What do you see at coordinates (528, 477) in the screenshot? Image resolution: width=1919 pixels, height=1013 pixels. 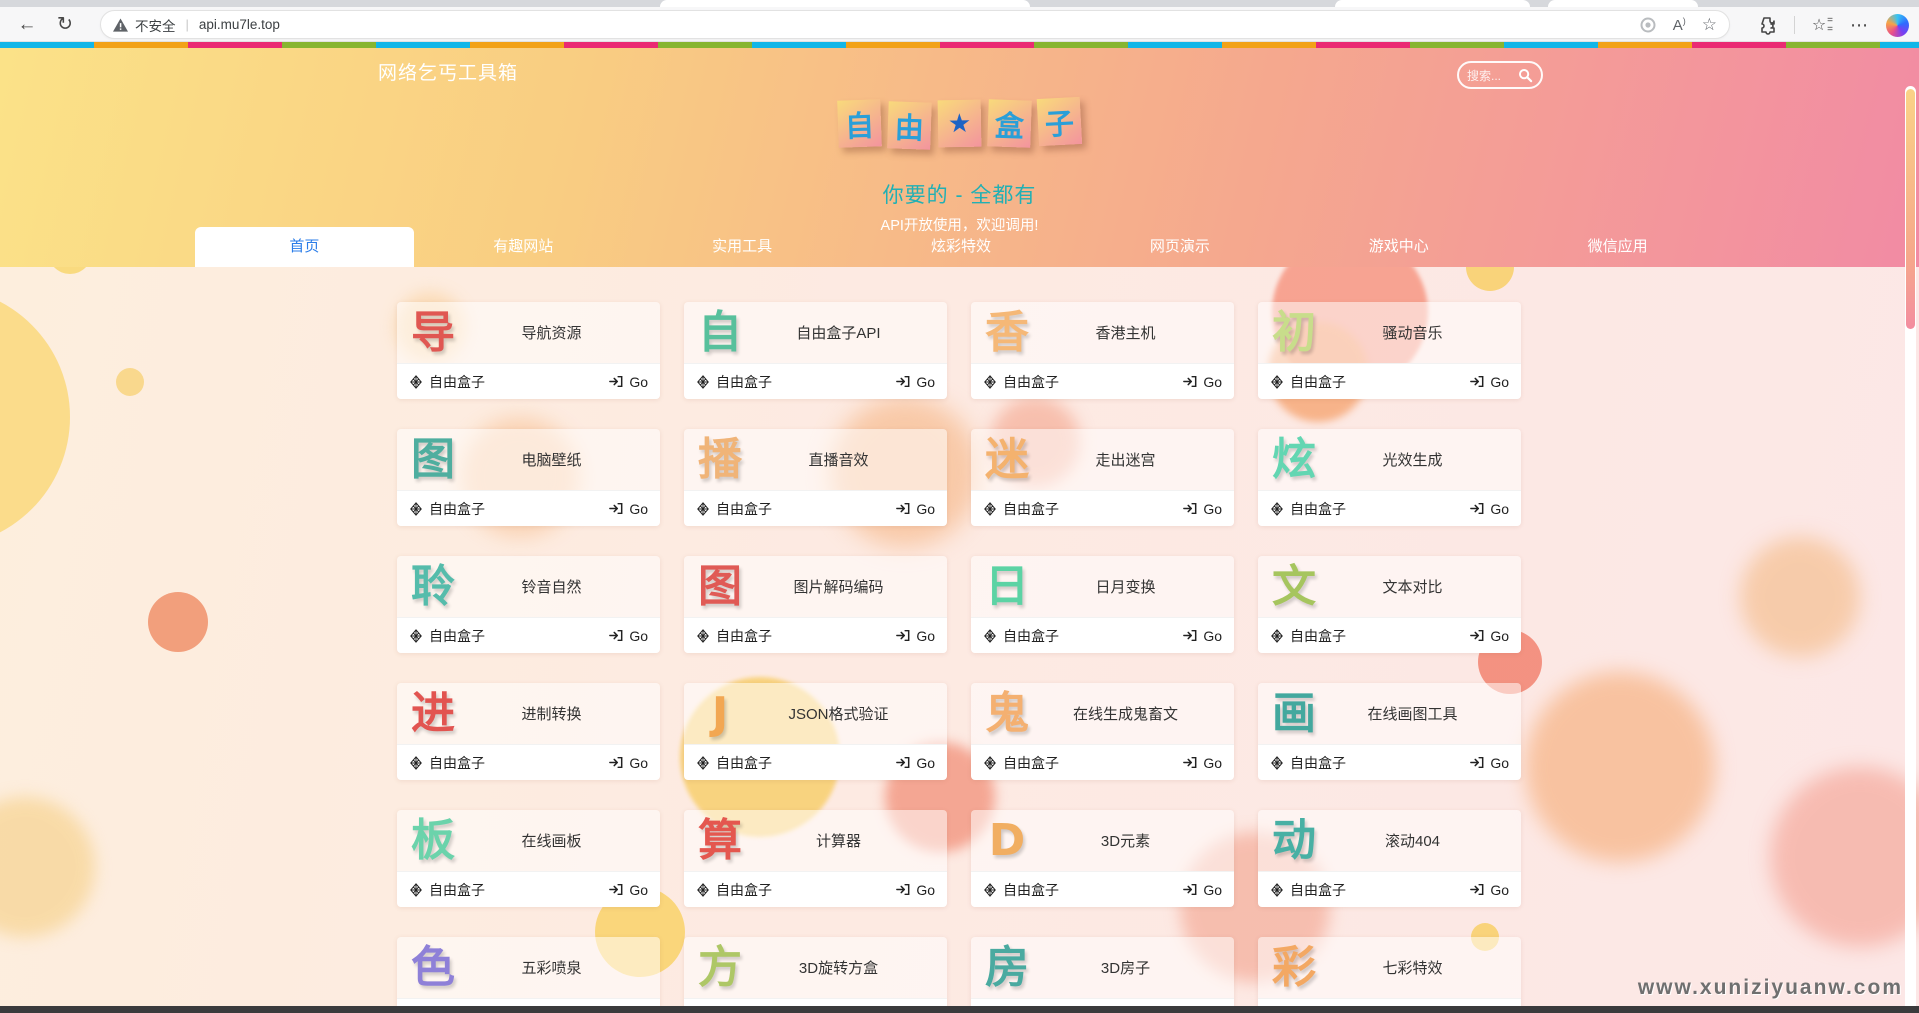 I see `tool-card: 图 电脑壁纸 自由盒子 Go` at bounding box center [528, 477].